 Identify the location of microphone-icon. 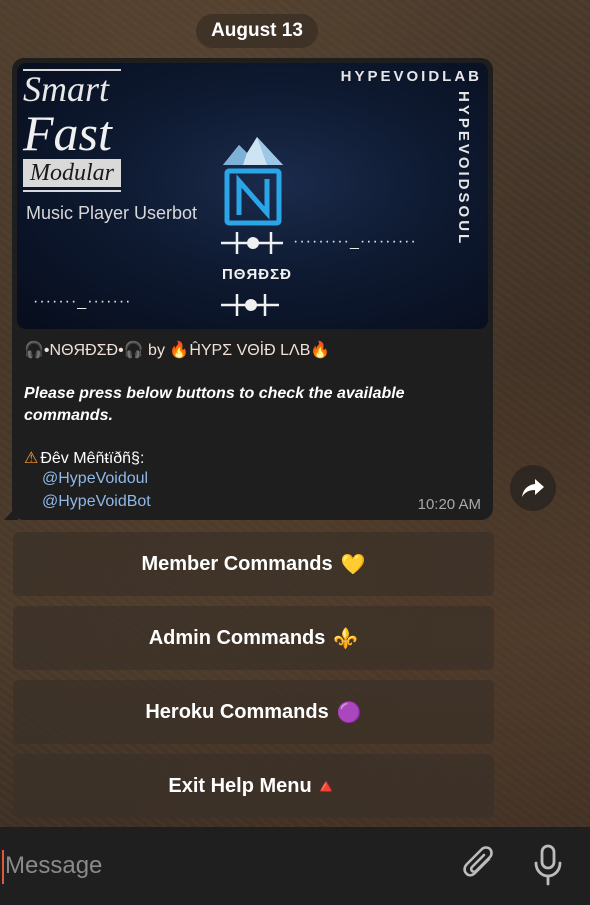
(548, 865).